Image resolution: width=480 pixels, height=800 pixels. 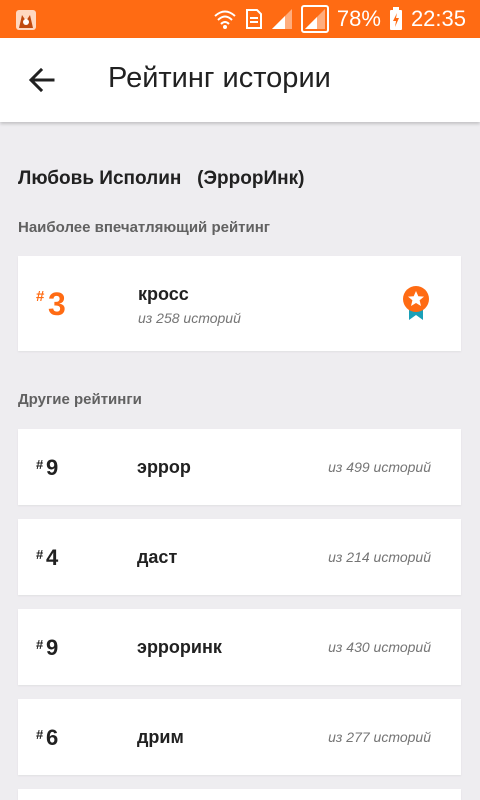 I want to click on ranking-row: # 9 эррор из 499 историй, so click(x=239, y=467).